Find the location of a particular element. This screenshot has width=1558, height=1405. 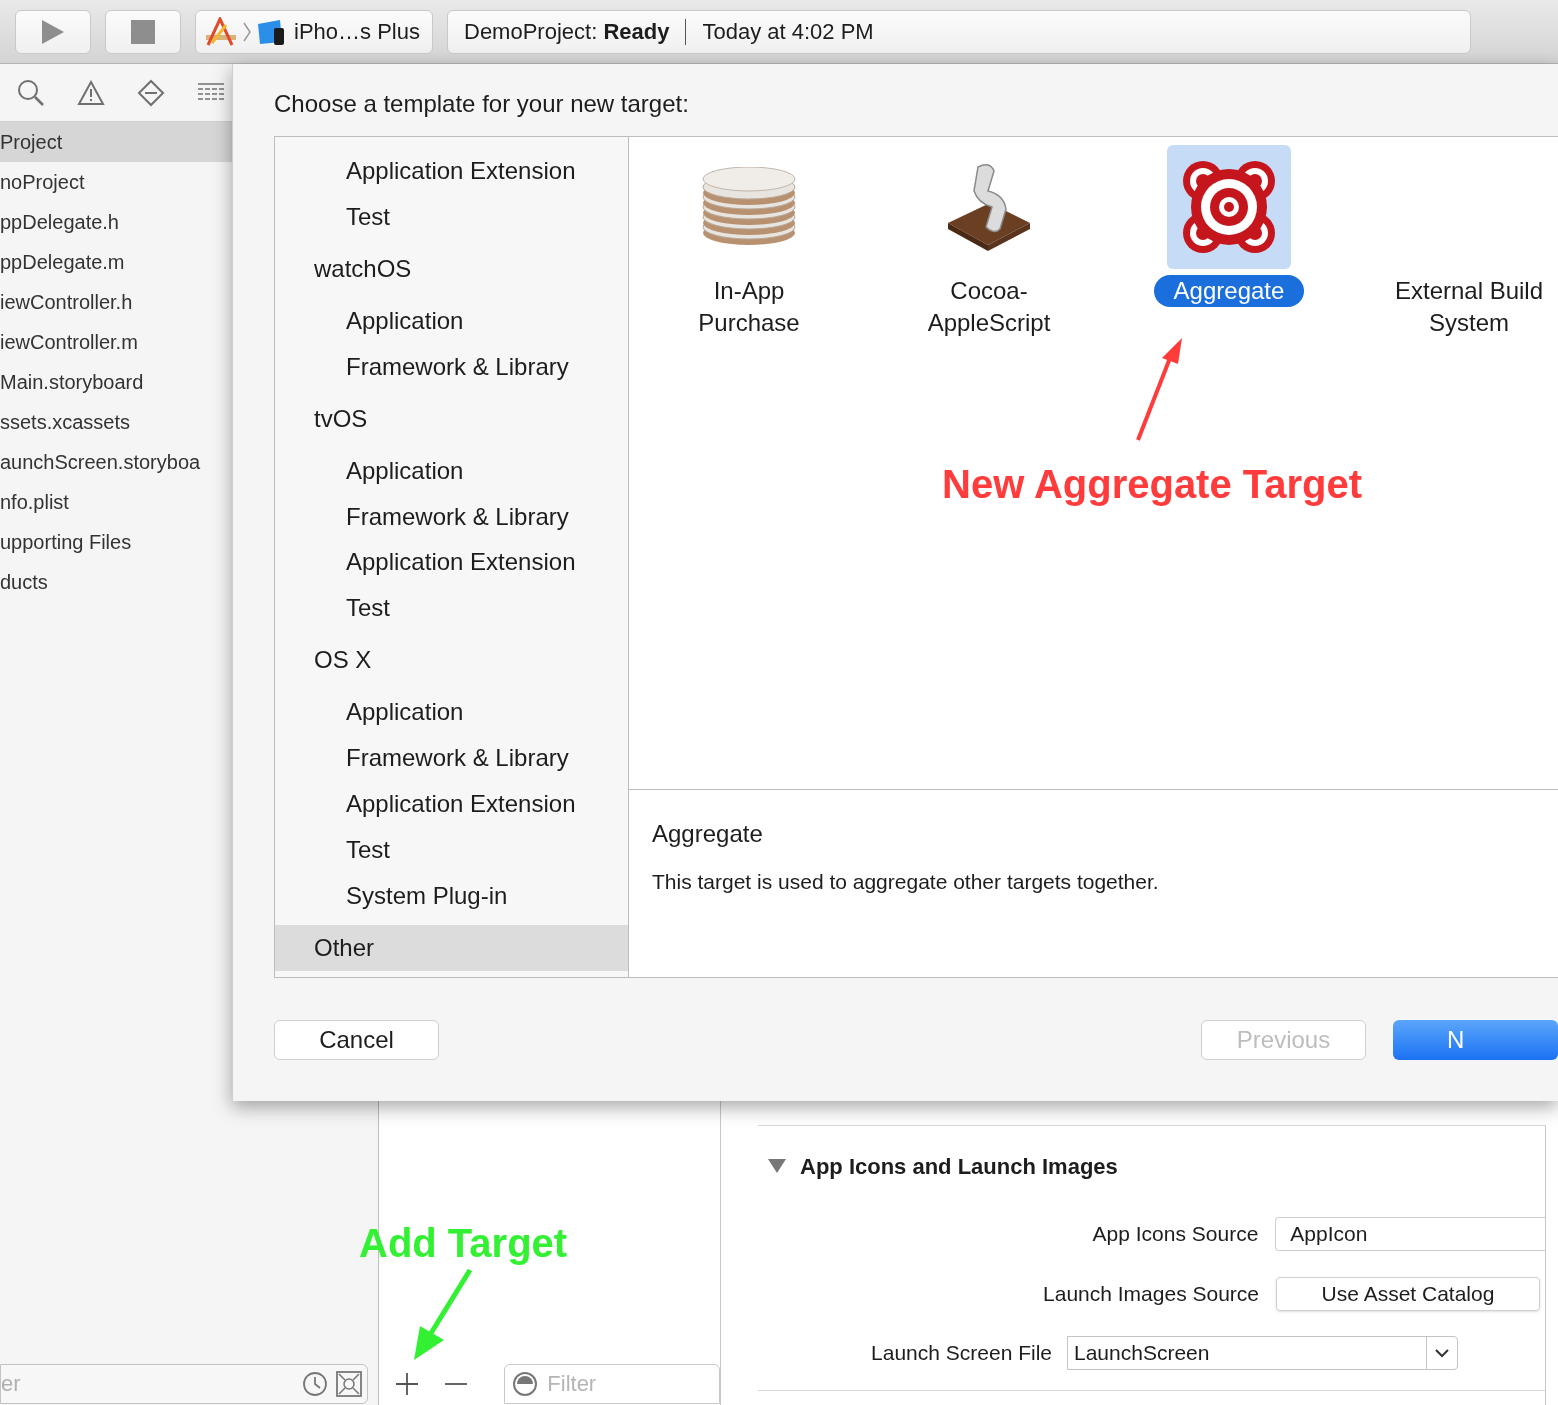

scope-box-icon is located at coordinates (349, 1384).